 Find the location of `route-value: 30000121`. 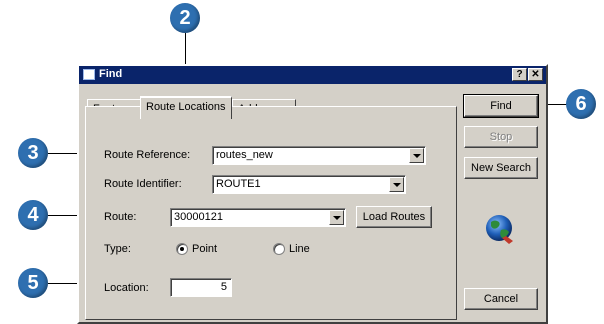

route-value: 30000121 is located at coordinates (198, 217).